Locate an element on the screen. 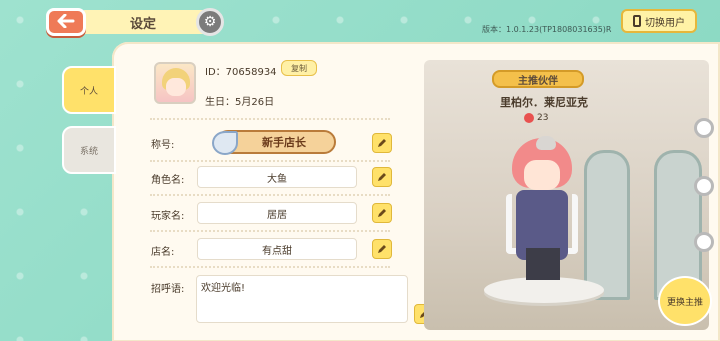 This screenshot has height=341, width=720. partner-name: 里柏尔．莱尼亚克 is located at coordinates (544, 102).